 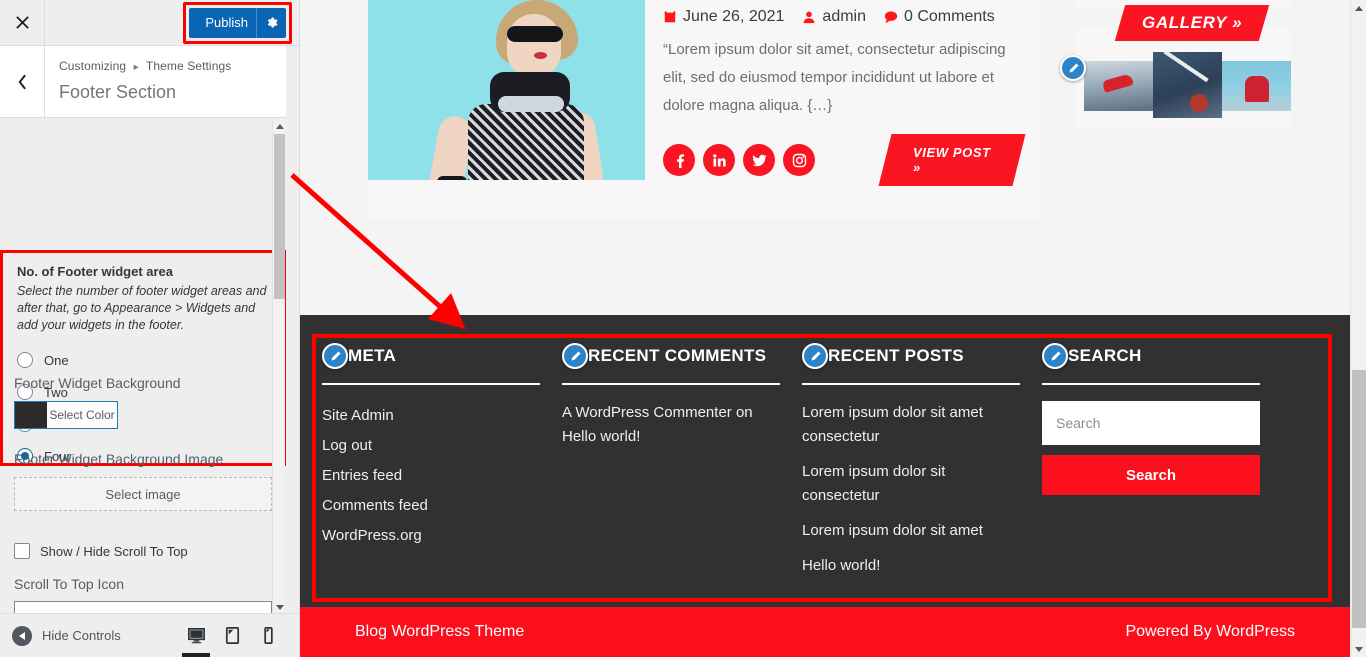 I want to click on scroll-to-top-checkbox-label: Show / Hide Scroll To Top, so click(x=114, y=551).